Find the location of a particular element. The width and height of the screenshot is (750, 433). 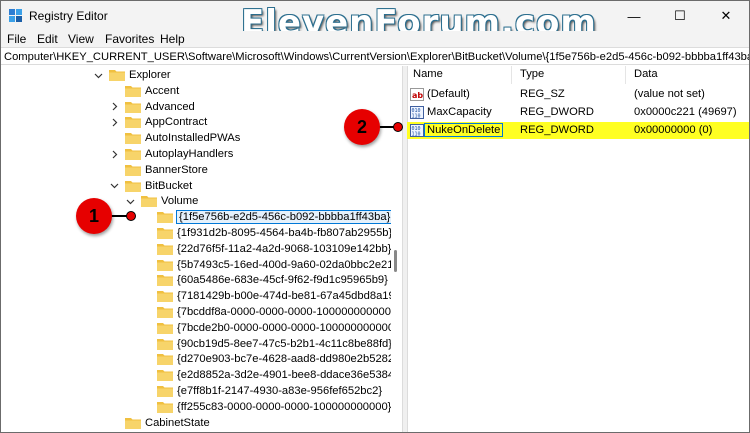

tree-node: CabinetState is located at coordinates (159, 423).